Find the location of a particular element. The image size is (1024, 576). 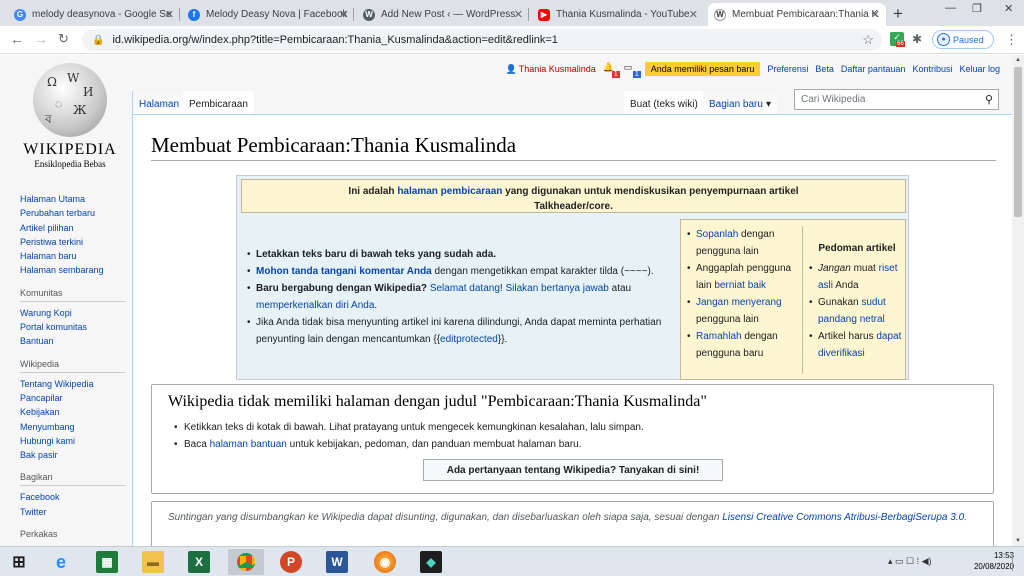

puzzle-icon: ✱ is located at coordinates (917, 39).